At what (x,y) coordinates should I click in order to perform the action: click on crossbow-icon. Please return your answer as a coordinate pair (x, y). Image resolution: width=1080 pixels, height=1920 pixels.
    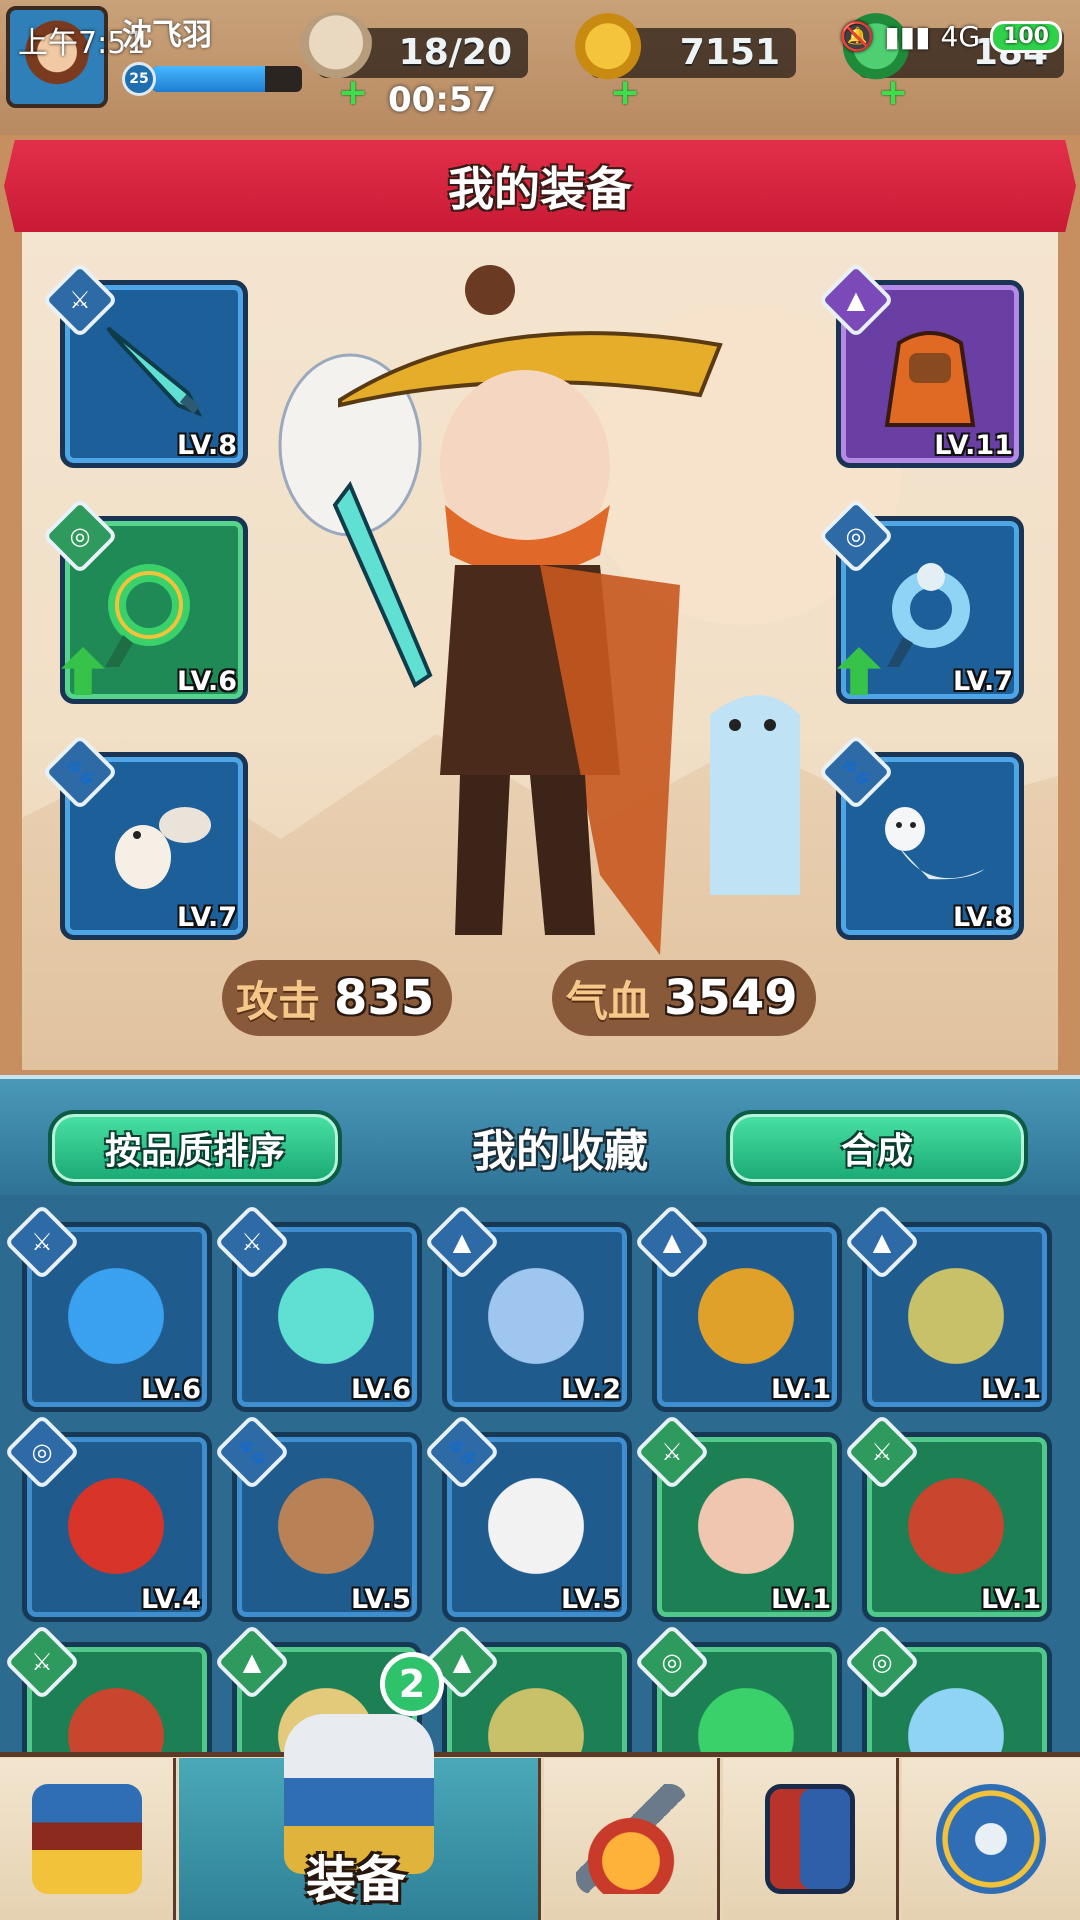
    Looking at the image, I should click on (956, 1526).